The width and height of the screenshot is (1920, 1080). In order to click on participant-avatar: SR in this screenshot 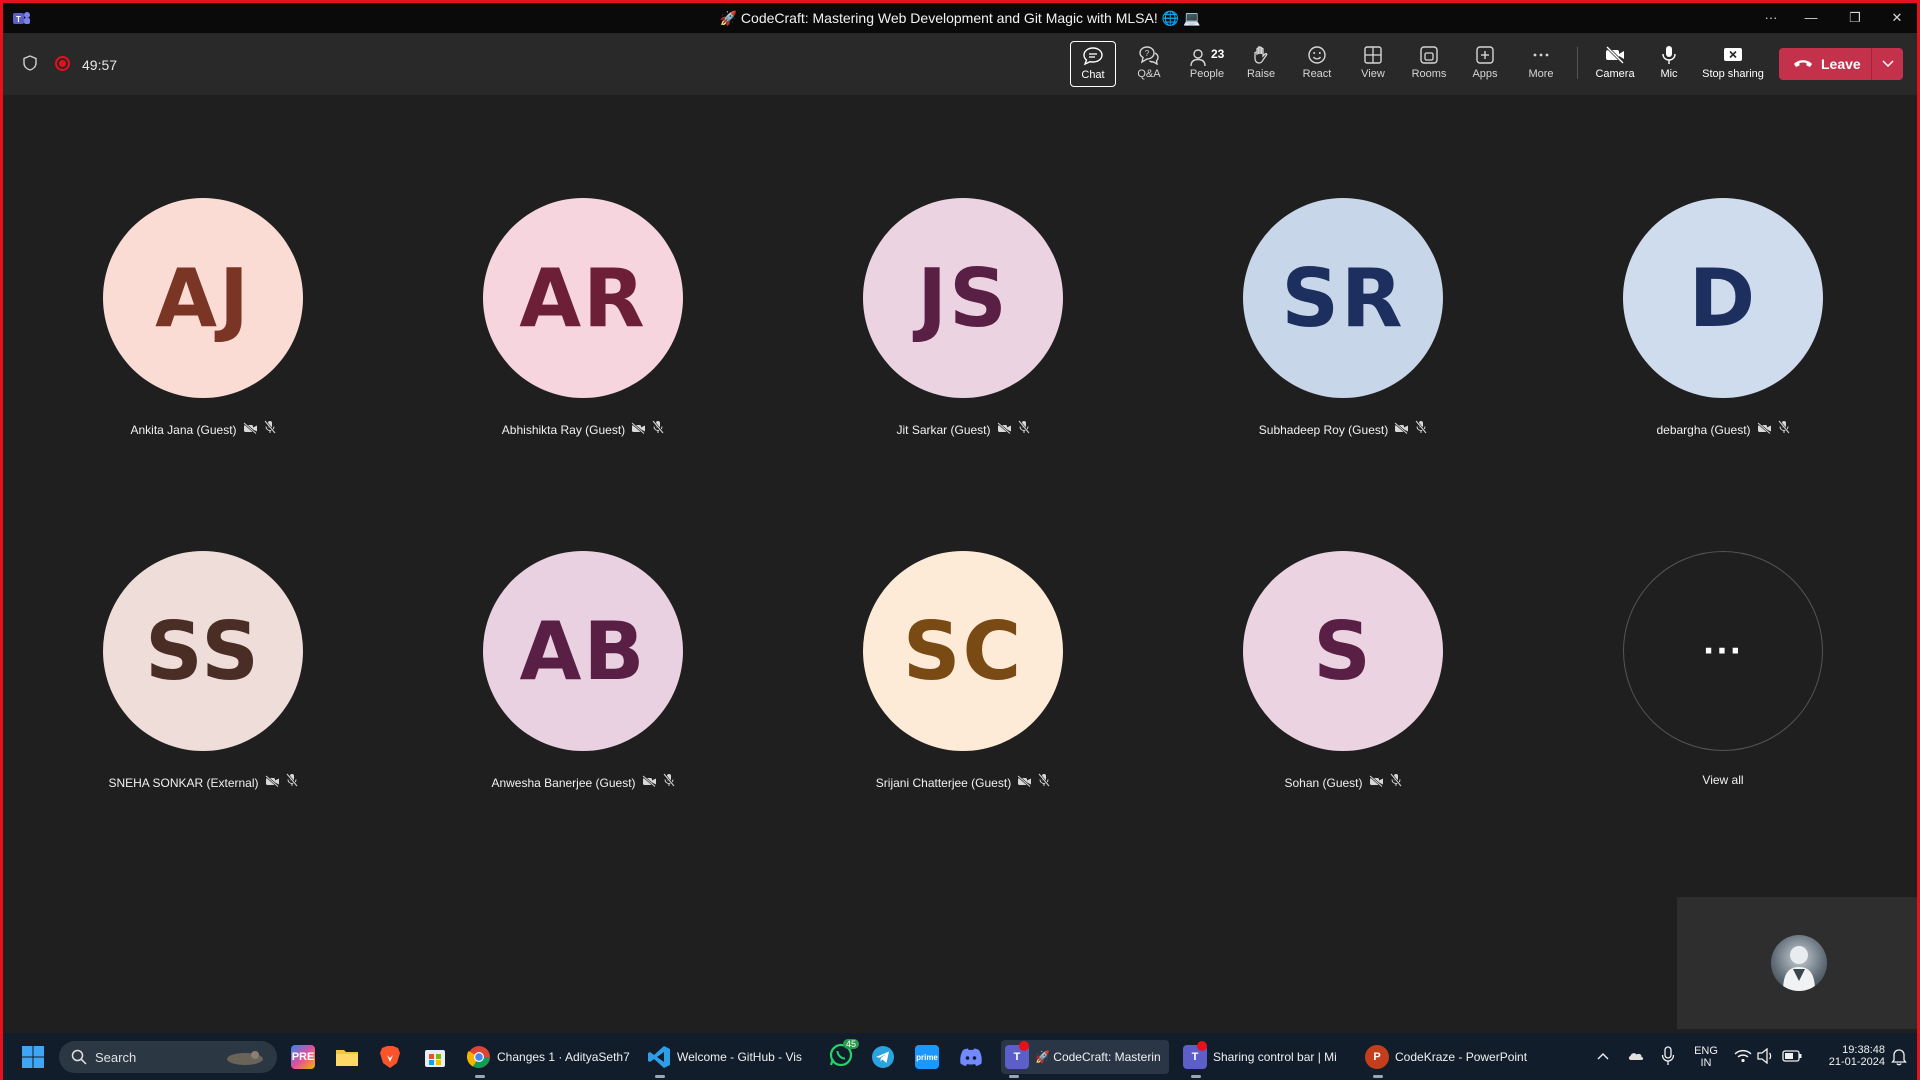, I will do `click(1343, 298)`.